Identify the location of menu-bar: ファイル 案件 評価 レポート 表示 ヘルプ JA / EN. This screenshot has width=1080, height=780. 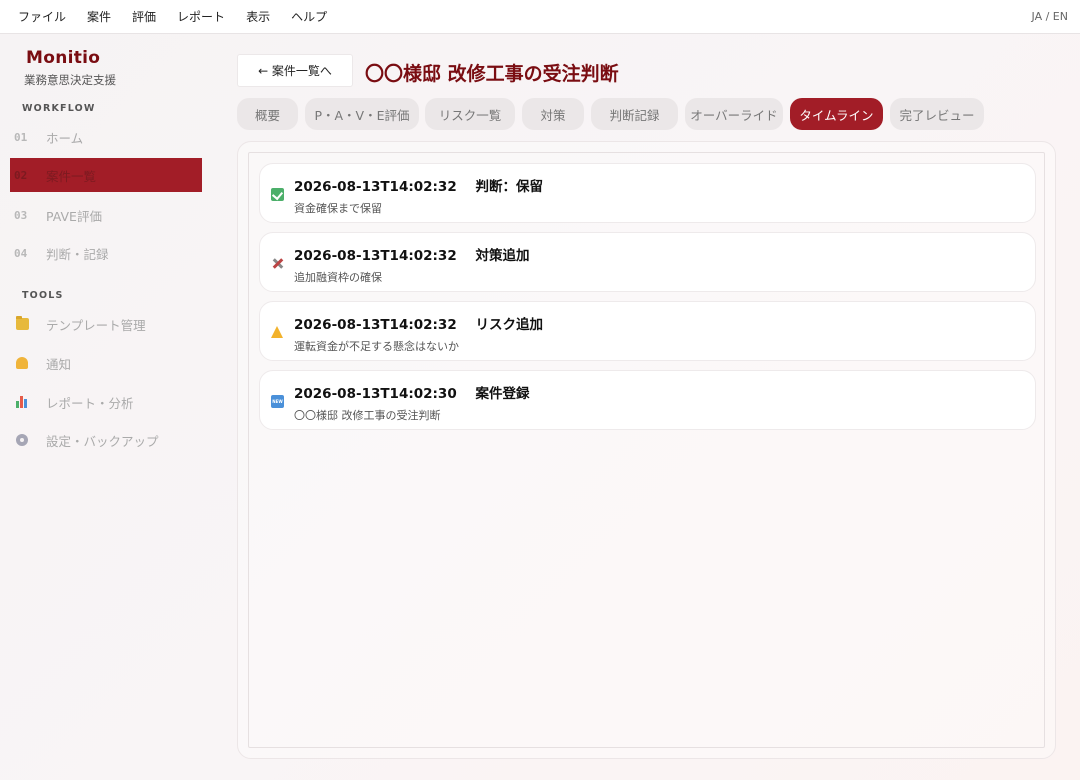
(540, 17).